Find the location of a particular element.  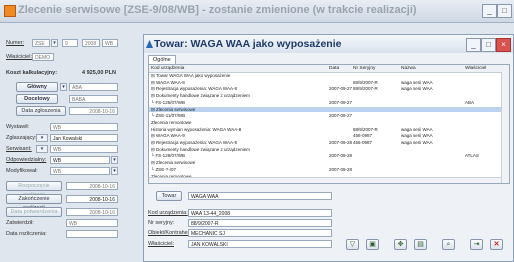

obiekt-field: MECHANIC SJ is located at coordinates (260, 233).